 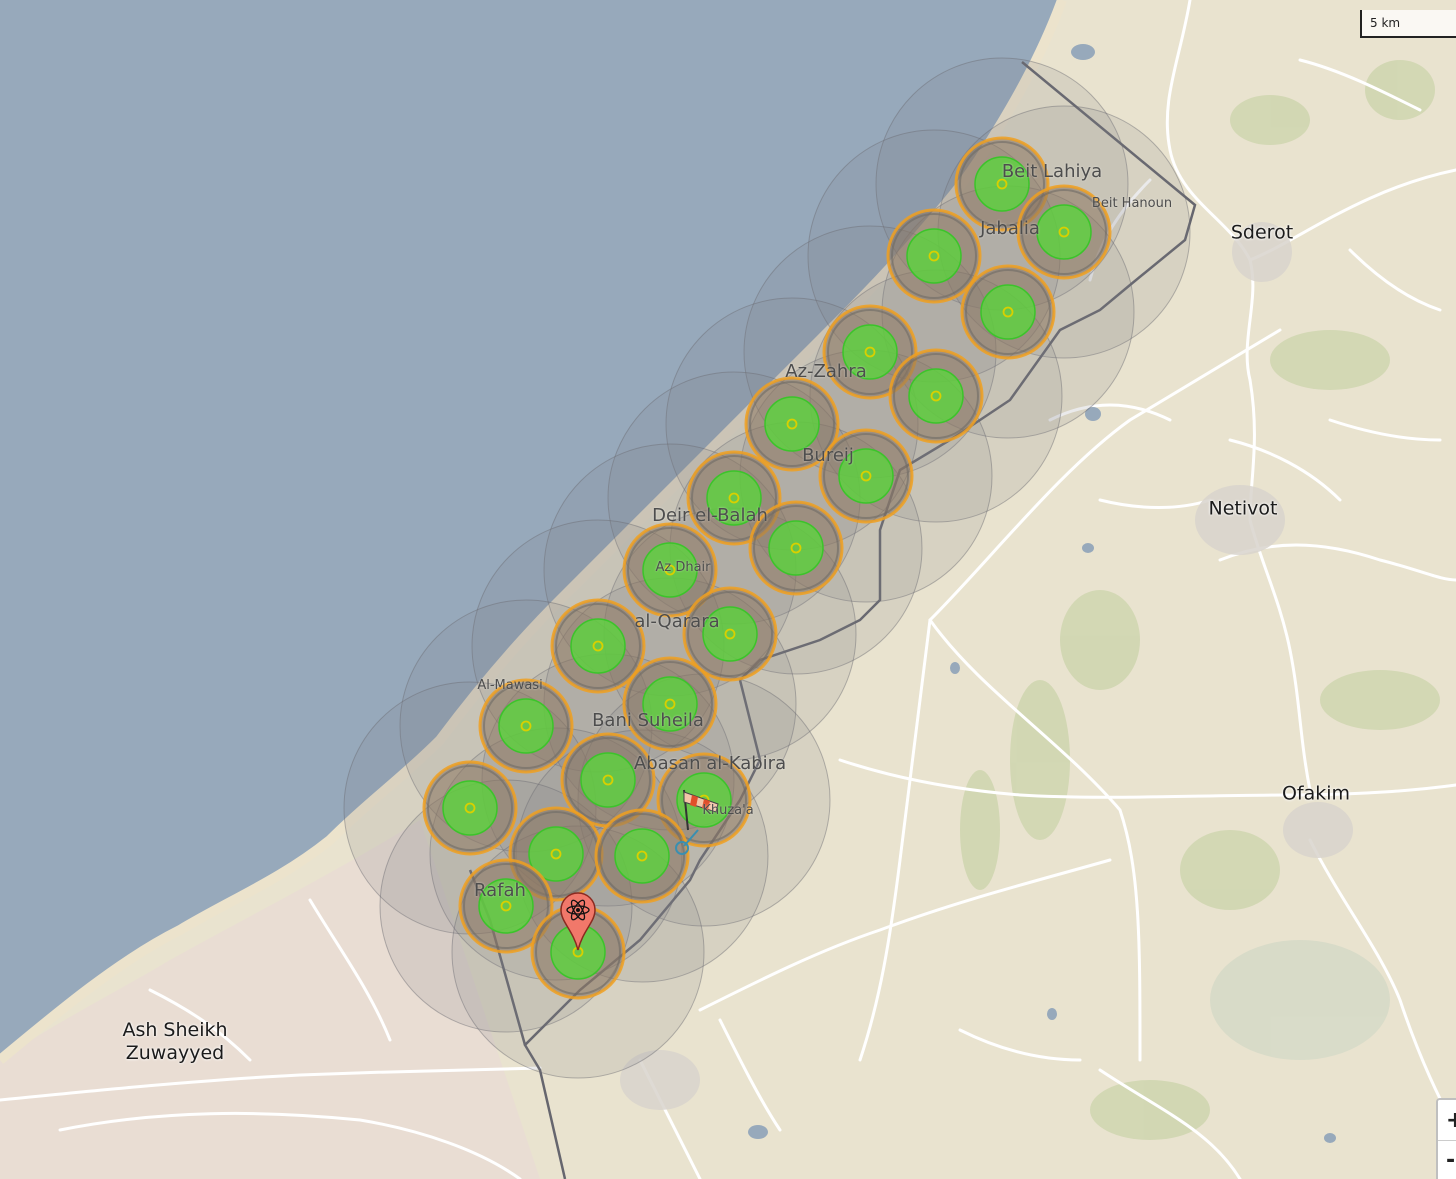 I want to click on zoom-out-button: -, so click(x=1447, y=1159).